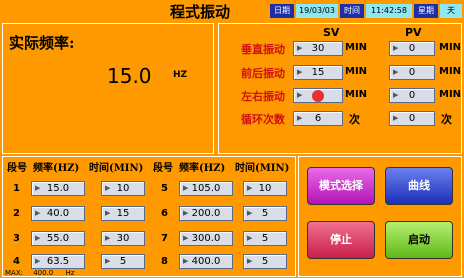 The height and width of the screenshot is (278, 464). What do you see at coordinates (412, 95) in the screenshot?
I see `left-right-pv-field: ▶ 0` at bounding box center [412, 95].